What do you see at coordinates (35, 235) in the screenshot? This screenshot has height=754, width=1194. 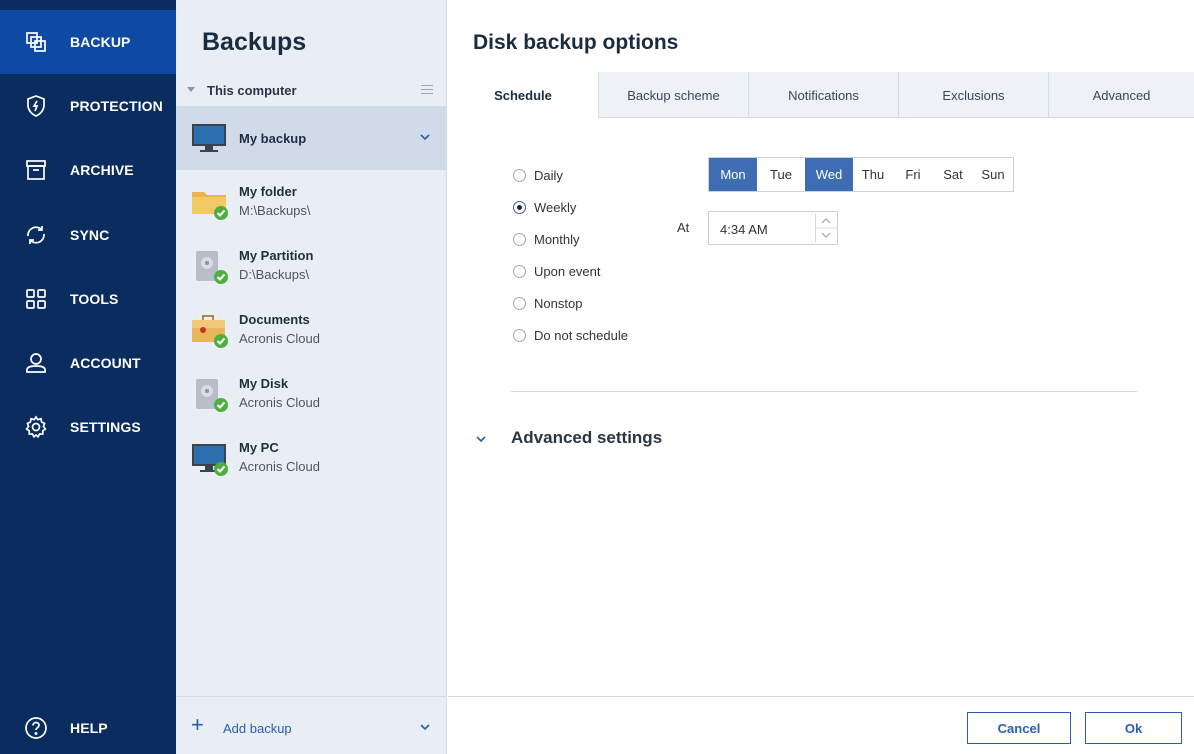 I see `sync-icon` at bounding box center [35, 235].